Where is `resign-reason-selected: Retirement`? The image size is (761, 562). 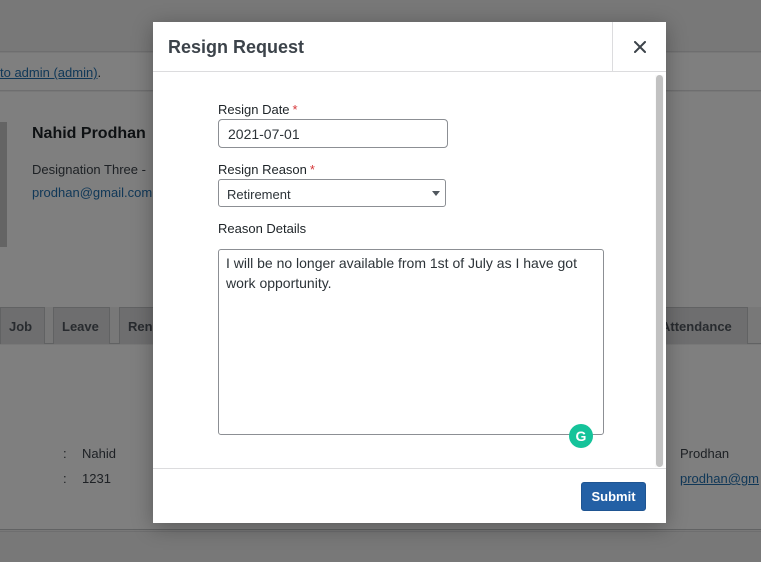 resign-reason-selected: Retirement is located at coordinates (259, 194).